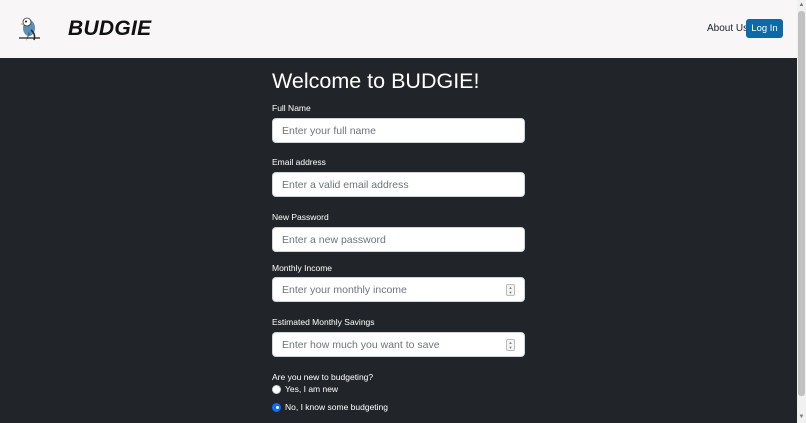  What do you see at coordinates (510, 290) in the screenshot?
I see `income-spinner-icon: ▲ ▼` at bounding box center [510, 290].